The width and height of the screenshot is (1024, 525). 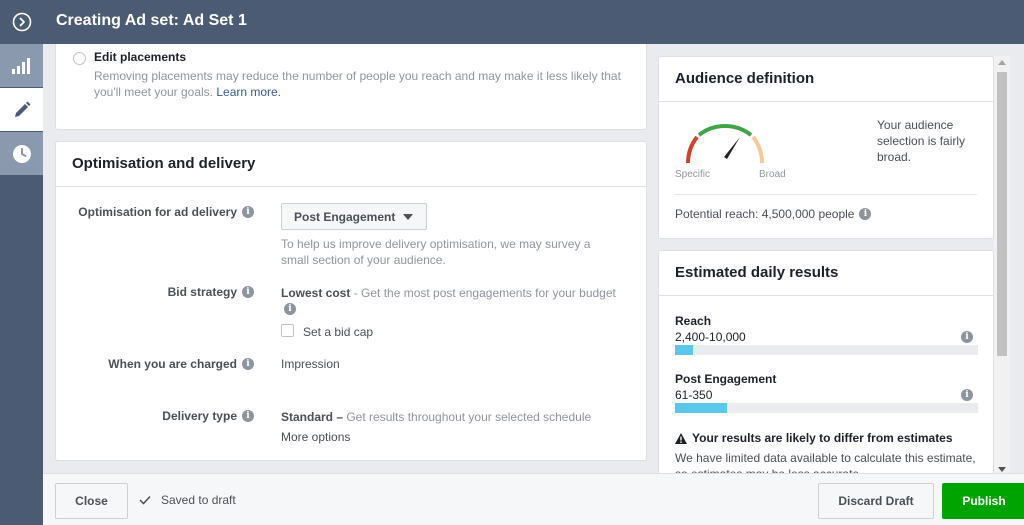 I want to click on bid-strategy-label-row: Bid strategy i, so click(x=211, y=292).